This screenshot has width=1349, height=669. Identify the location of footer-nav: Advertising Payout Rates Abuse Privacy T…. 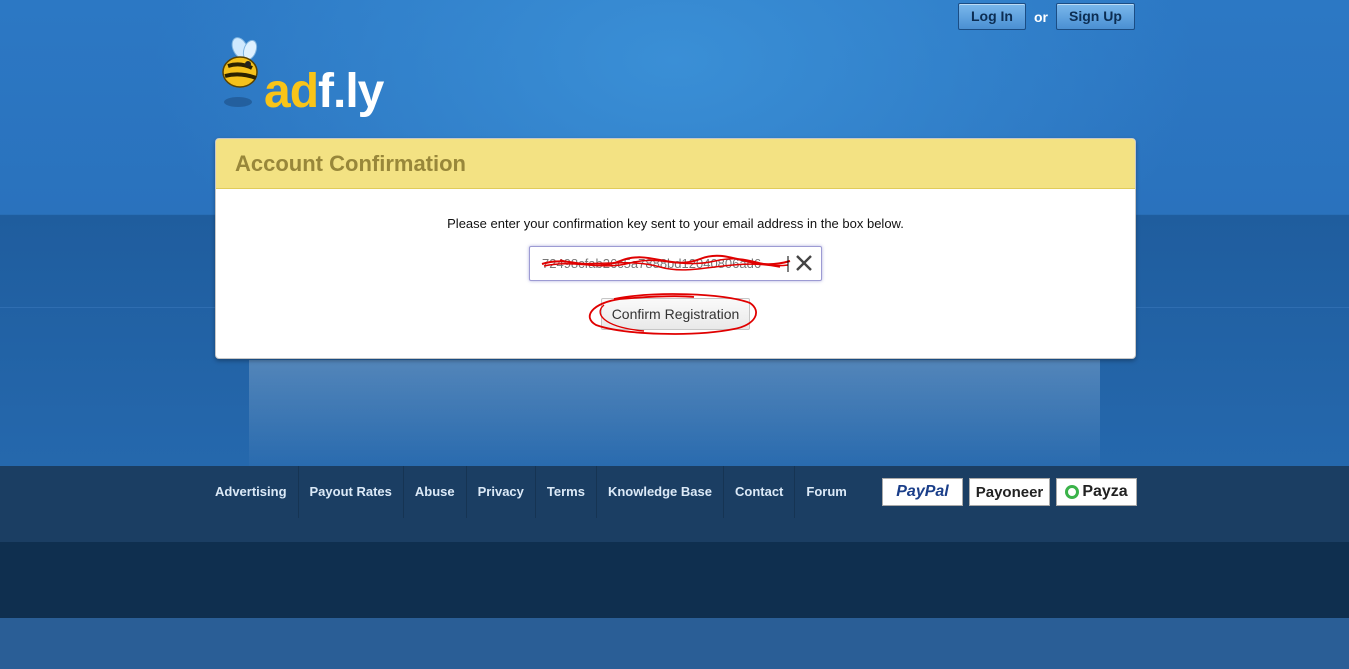
(531, 492).